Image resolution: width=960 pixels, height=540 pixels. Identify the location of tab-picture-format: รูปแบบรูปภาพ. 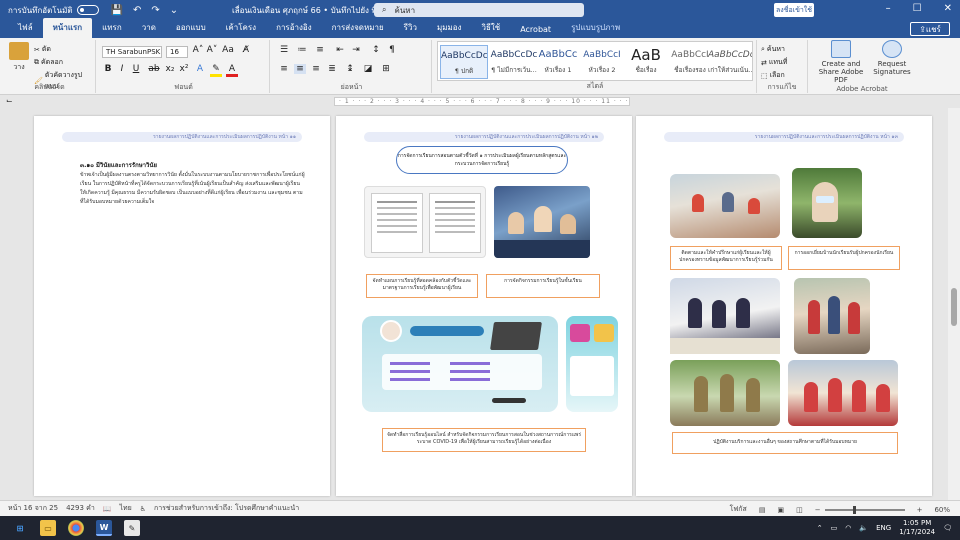
(595, 29).